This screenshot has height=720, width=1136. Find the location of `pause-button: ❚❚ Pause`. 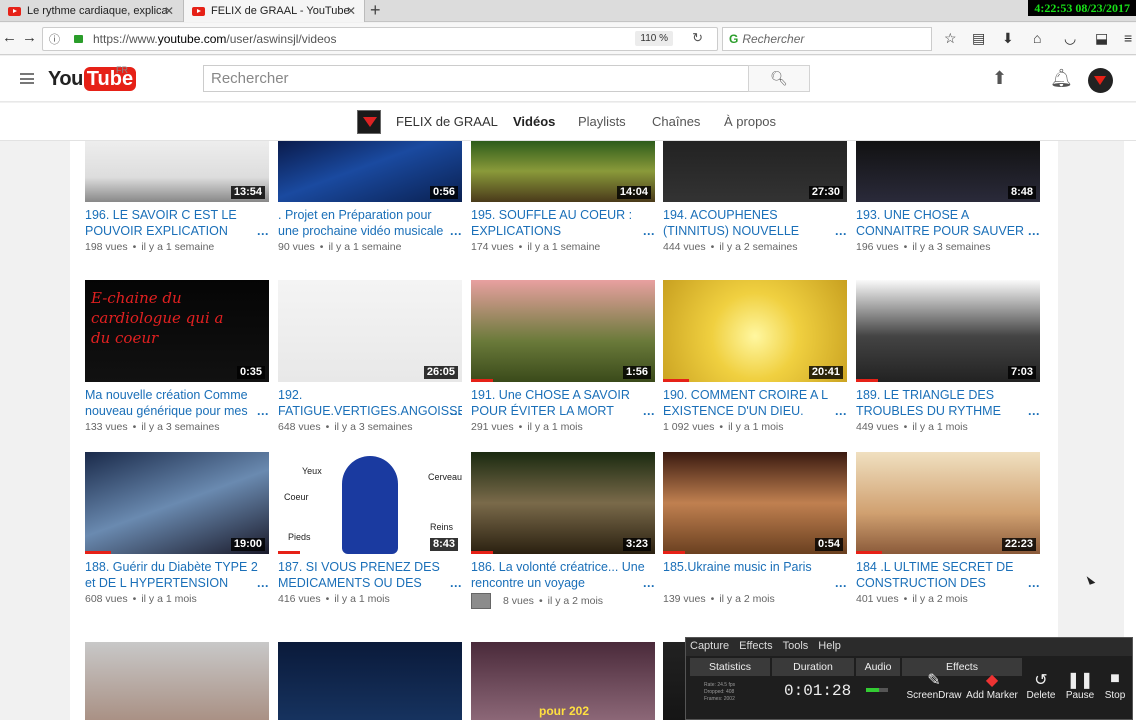

pause-button: ❚❚ Pause is located at coordinates (1080, 685).